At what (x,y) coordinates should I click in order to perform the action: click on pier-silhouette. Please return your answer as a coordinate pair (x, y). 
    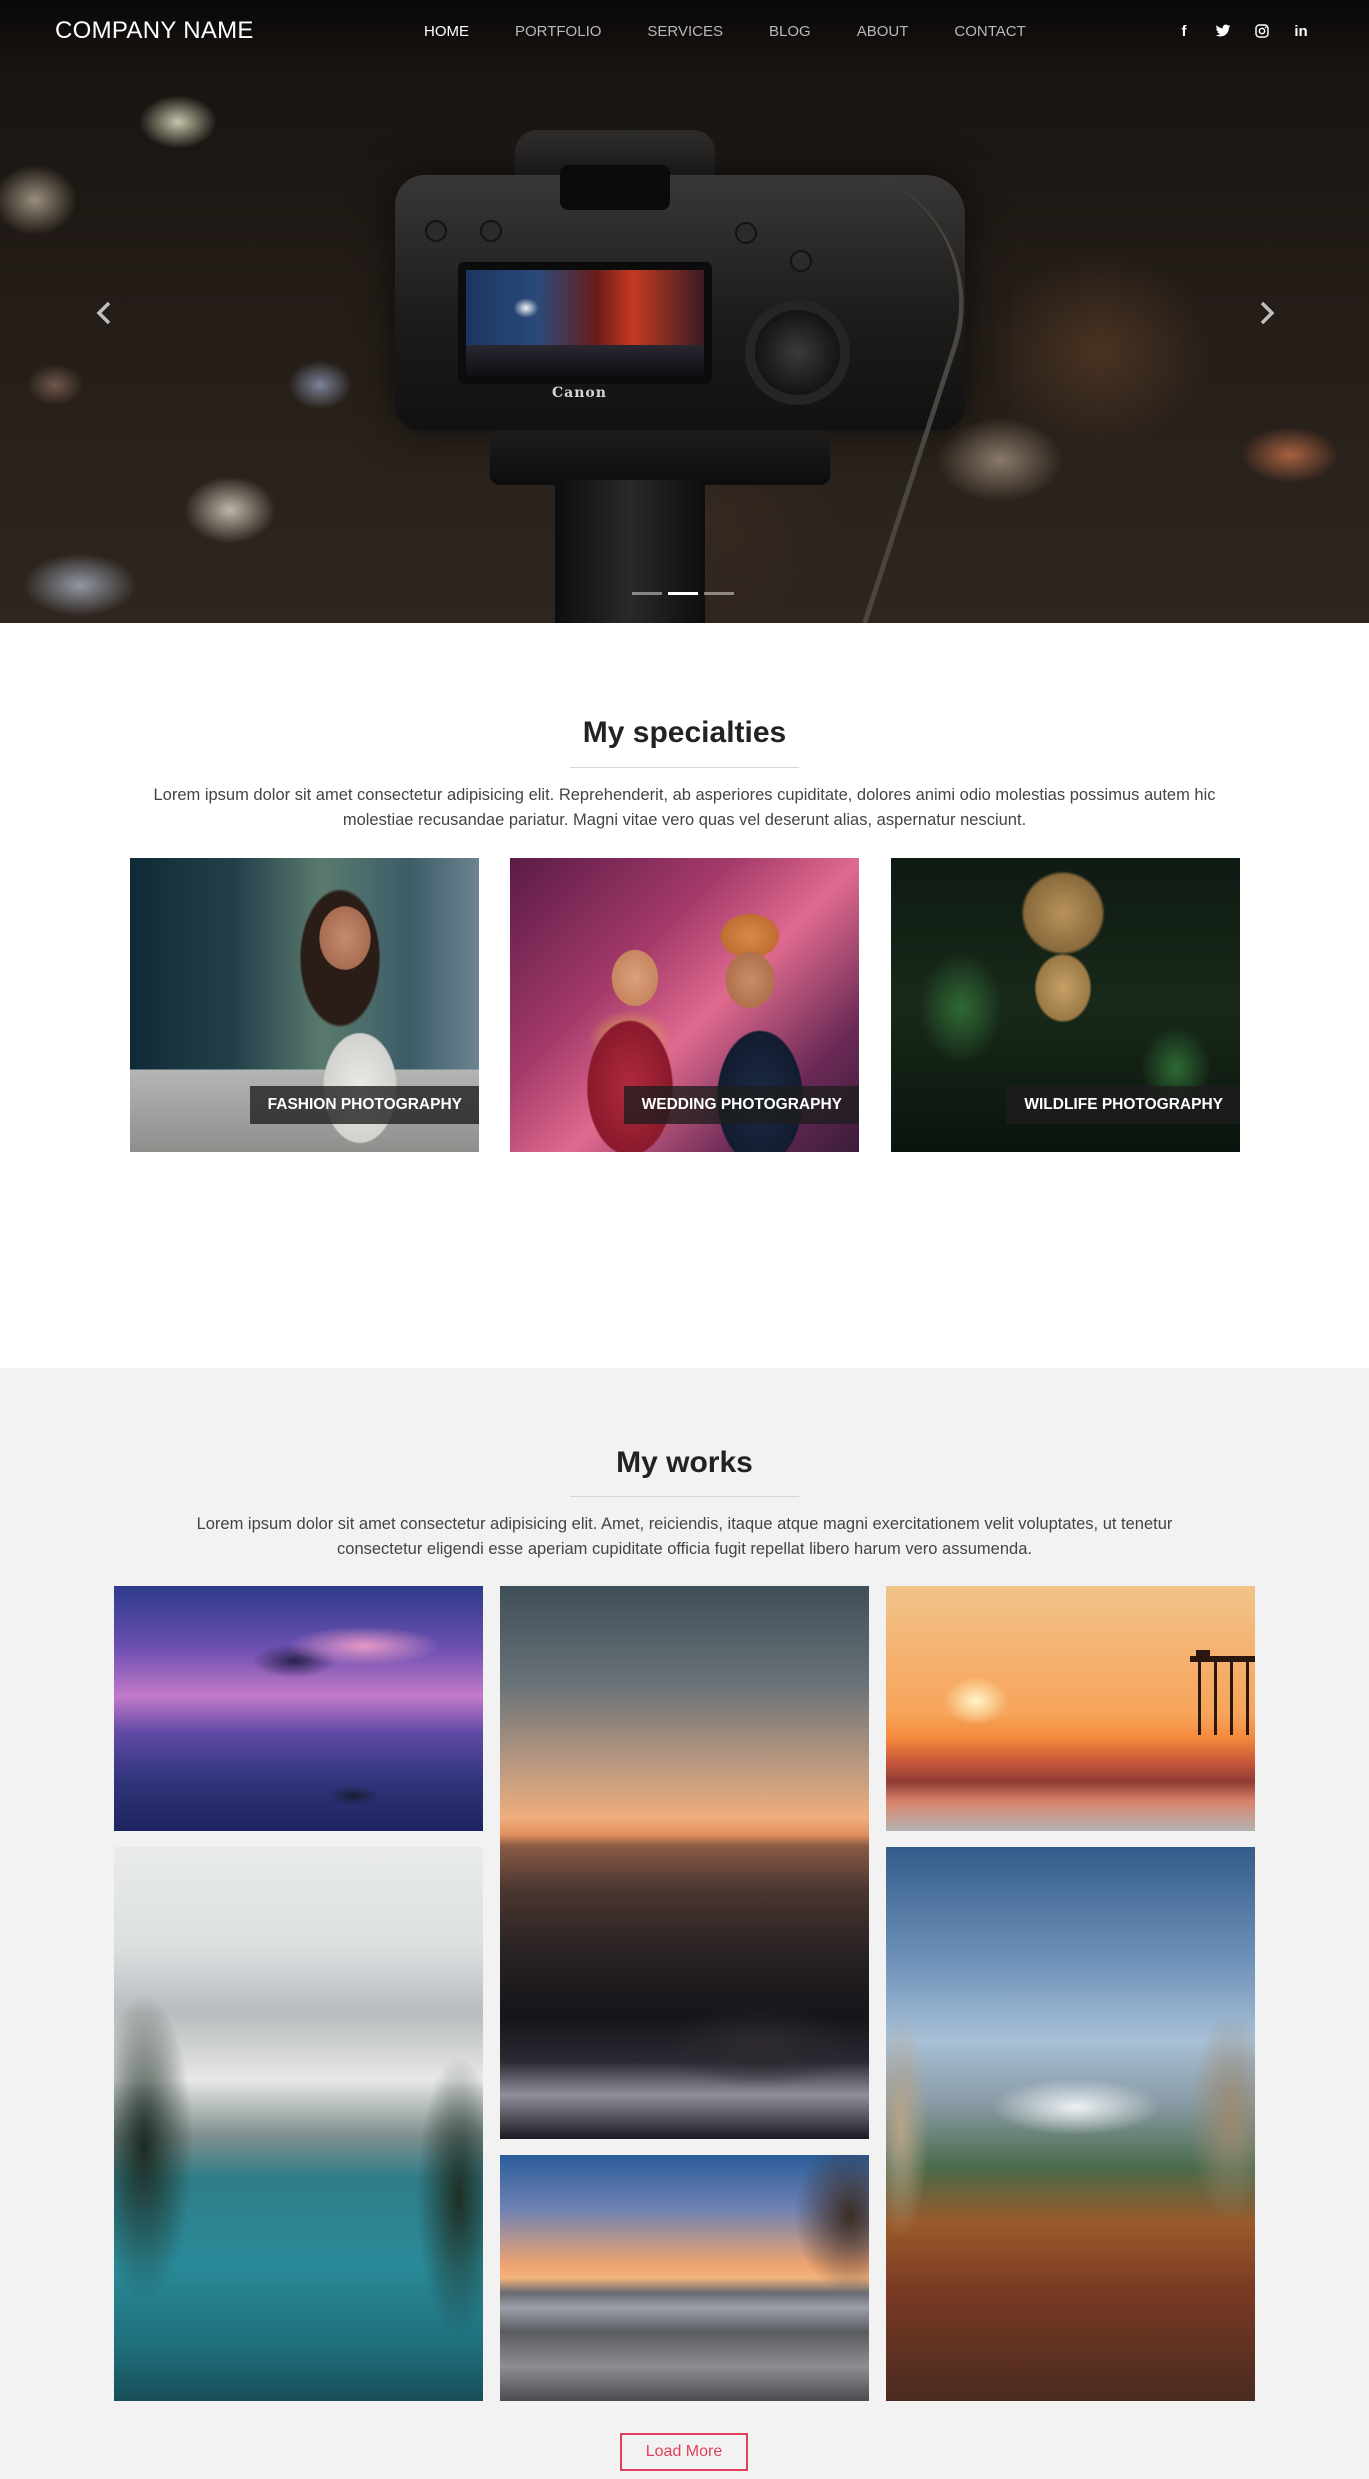
    Looking at the image, I should click on (1222, 1692).